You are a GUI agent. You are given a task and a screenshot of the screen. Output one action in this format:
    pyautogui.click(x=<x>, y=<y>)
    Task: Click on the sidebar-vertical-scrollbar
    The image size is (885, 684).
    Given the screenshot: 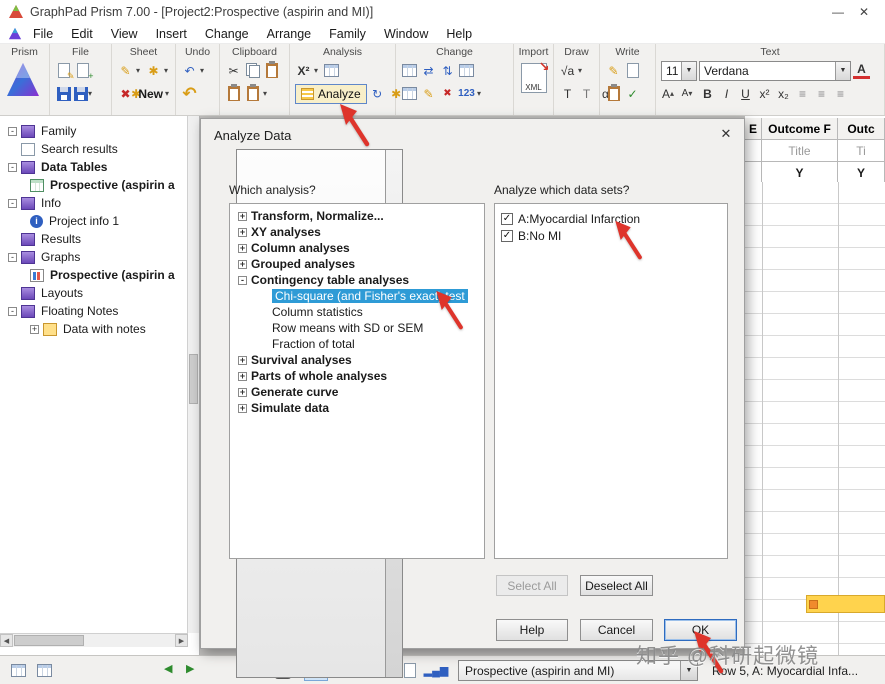 What is the action you would take?
    pyautogui.click(x=193, y=374)
    